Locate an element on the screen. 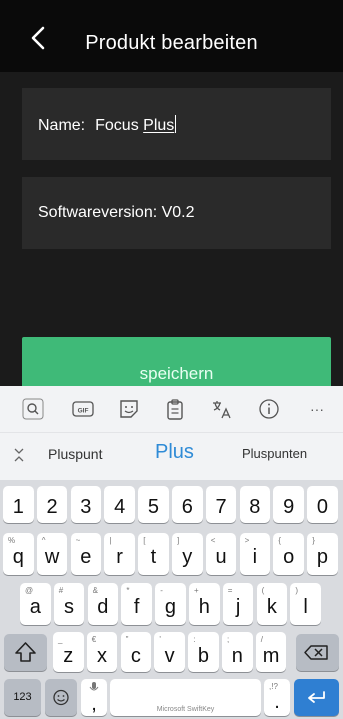 The image size is (343, 719). key-l: ) l is located at coordinates (305, 604).